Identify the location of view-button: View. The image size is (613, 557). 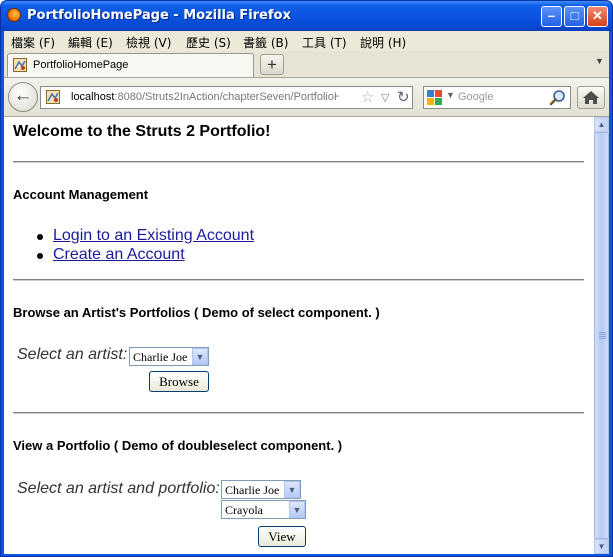
(282, 536).